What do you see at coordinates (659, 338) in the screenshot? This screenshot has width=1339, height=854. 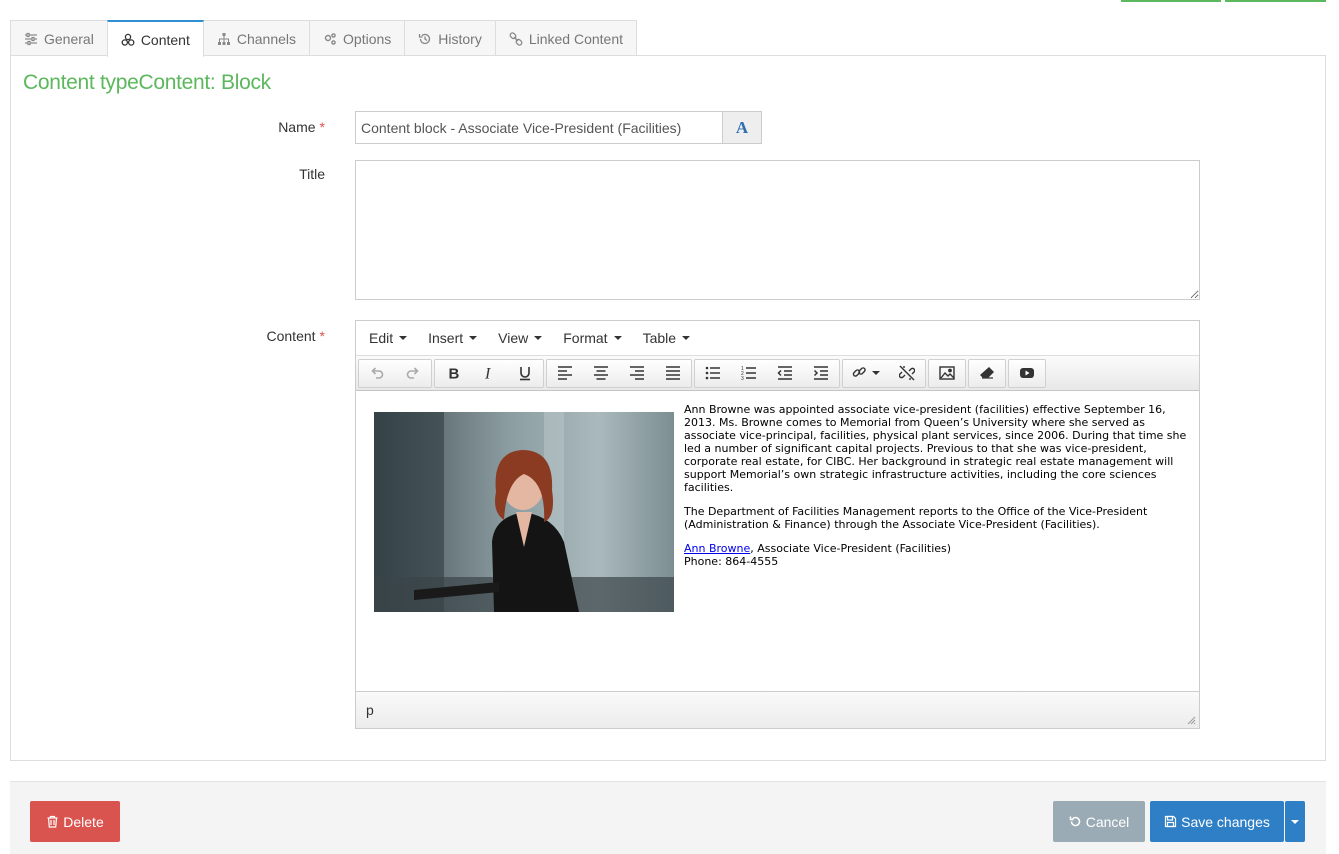 I see `menu-label: Table` at bounding box center [659, 338].